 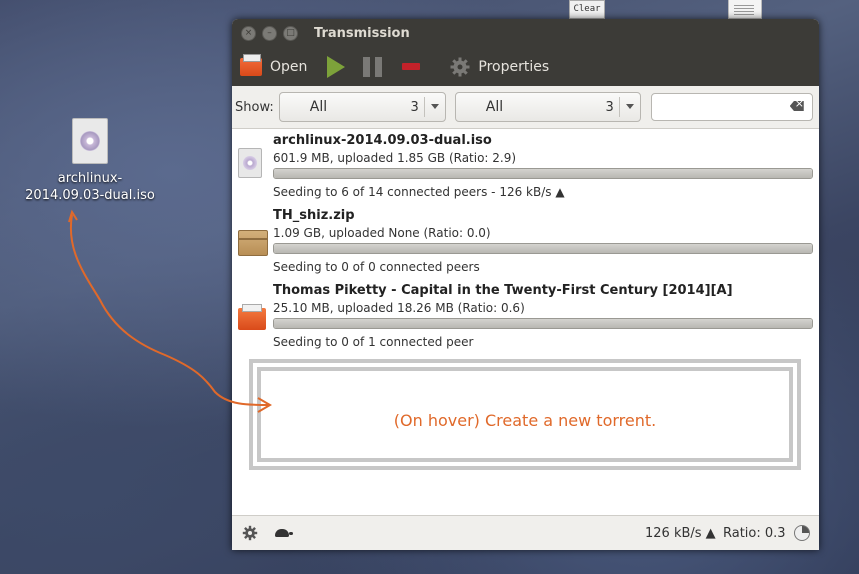 I want to click on activity-filter-combo: All 3, so click(x=362, y=107).